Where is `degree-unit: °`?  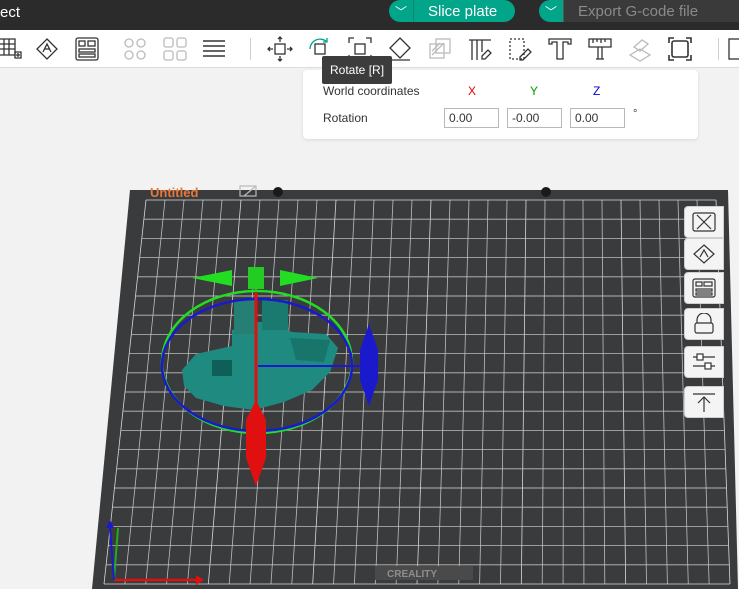
degree-unit: ° is located at coordinates (635, 114).